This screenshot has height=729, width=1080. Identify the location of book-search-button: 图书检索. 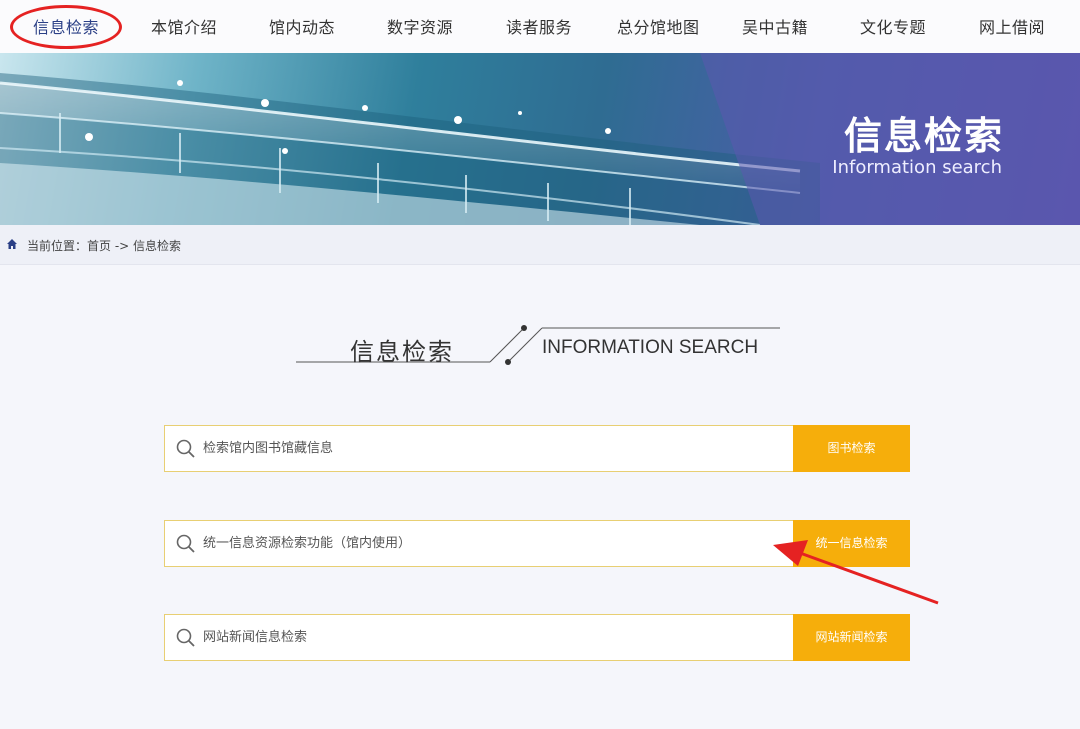
(851, 448).